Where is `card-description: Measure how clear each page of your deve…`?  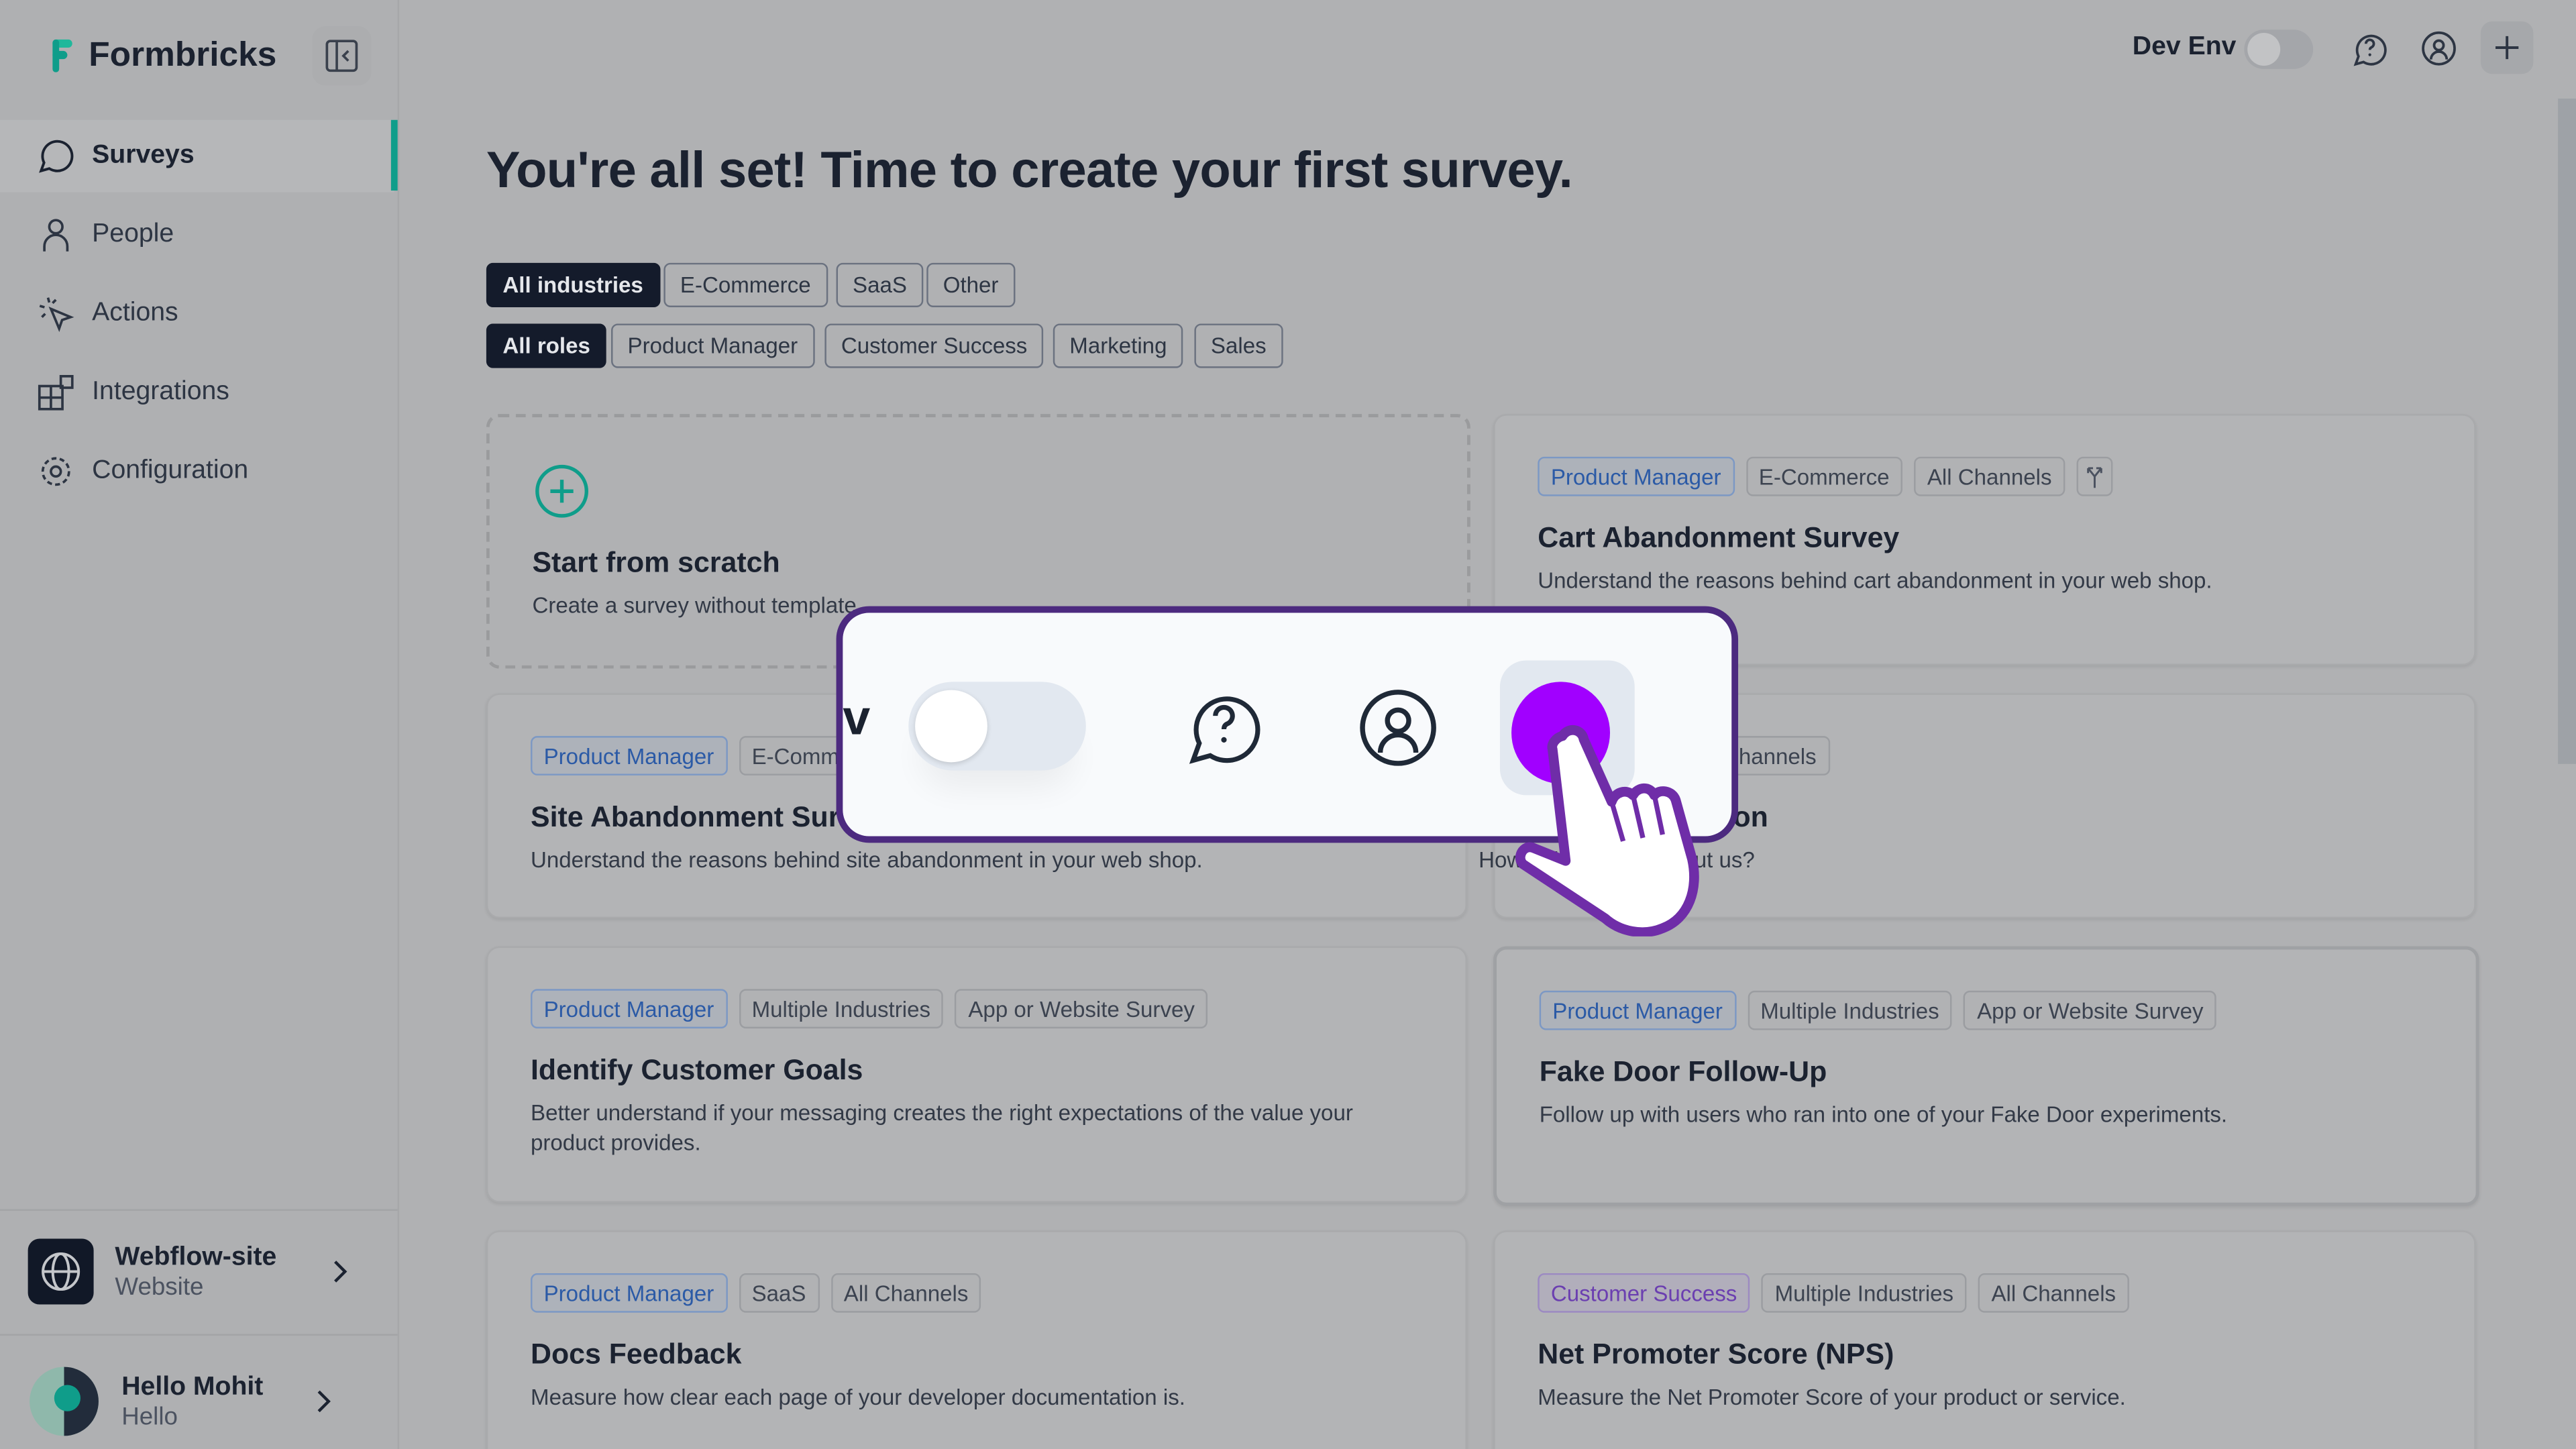
card-description: Measure how clear each page of your deve… is located at coordinates (858, 1397).